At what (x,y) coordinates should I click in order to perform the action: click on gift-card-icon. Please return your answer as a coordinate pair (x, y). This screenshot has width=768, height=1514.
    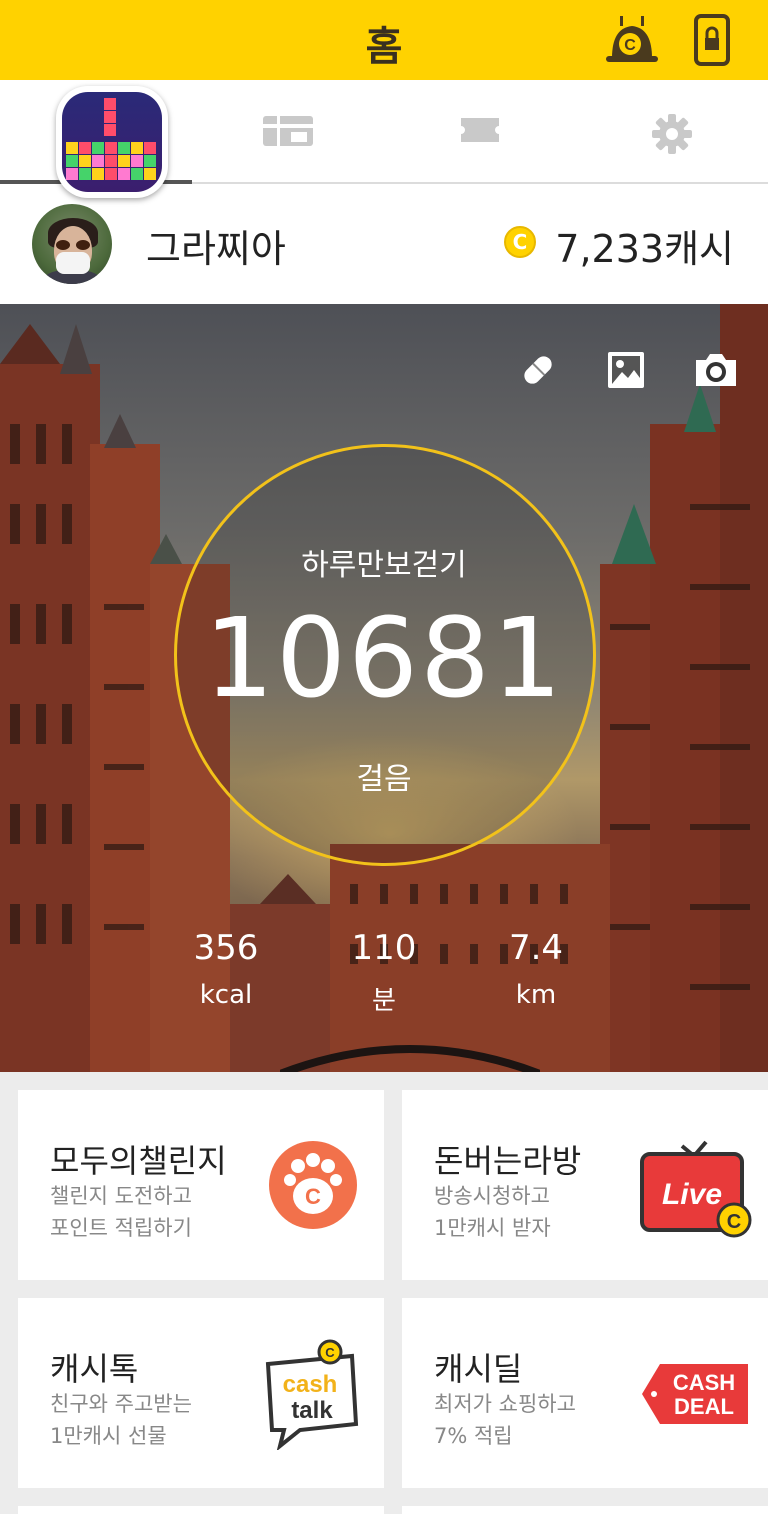
    Looking at the image, I should click on (288, 131).